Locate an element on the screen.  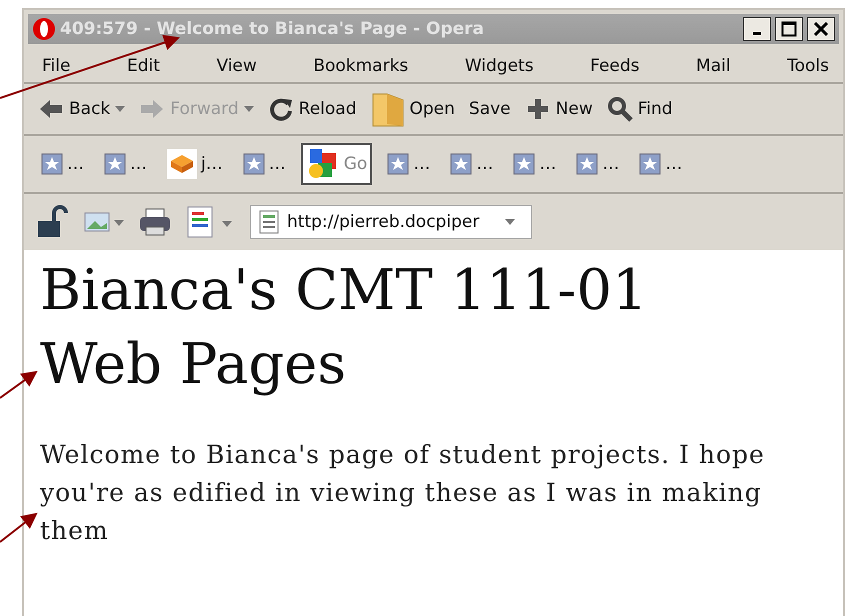
toolbar-button: Save is located at coordinates (489, 109).